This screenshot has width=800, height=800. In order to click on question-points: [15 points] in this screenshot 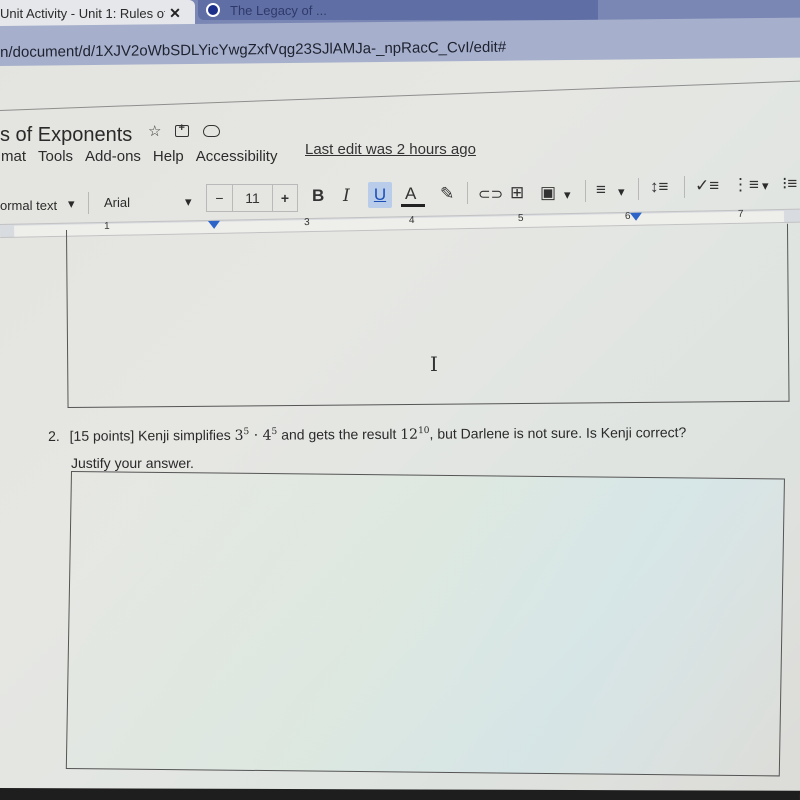, I will do `click(102, 435)`.